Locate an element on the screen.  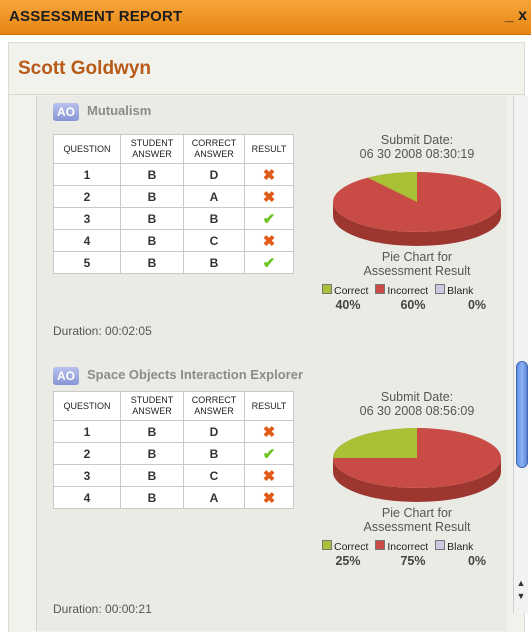
pct-incorrect: 75% is located at coordinates (413, 561).